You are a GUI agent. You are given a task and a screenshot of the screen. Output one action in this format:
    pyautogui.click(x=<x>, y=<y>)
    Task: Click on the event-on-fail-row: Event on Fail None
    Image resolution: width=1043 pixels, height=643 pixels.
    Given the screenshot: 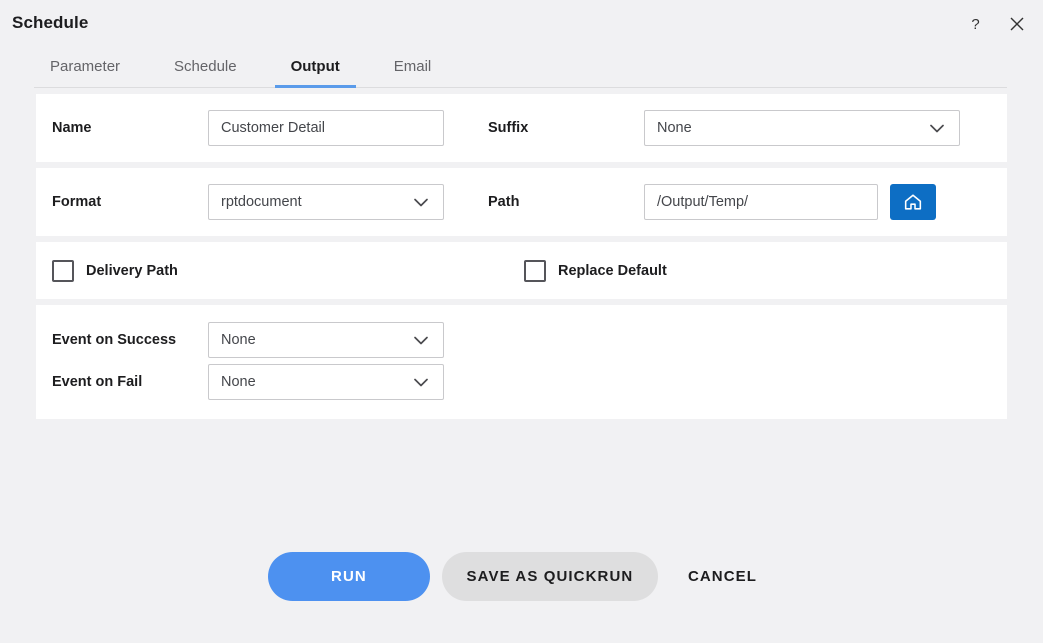 What is the action you would take?
    pyautogui.click(x=521, y=382)
    